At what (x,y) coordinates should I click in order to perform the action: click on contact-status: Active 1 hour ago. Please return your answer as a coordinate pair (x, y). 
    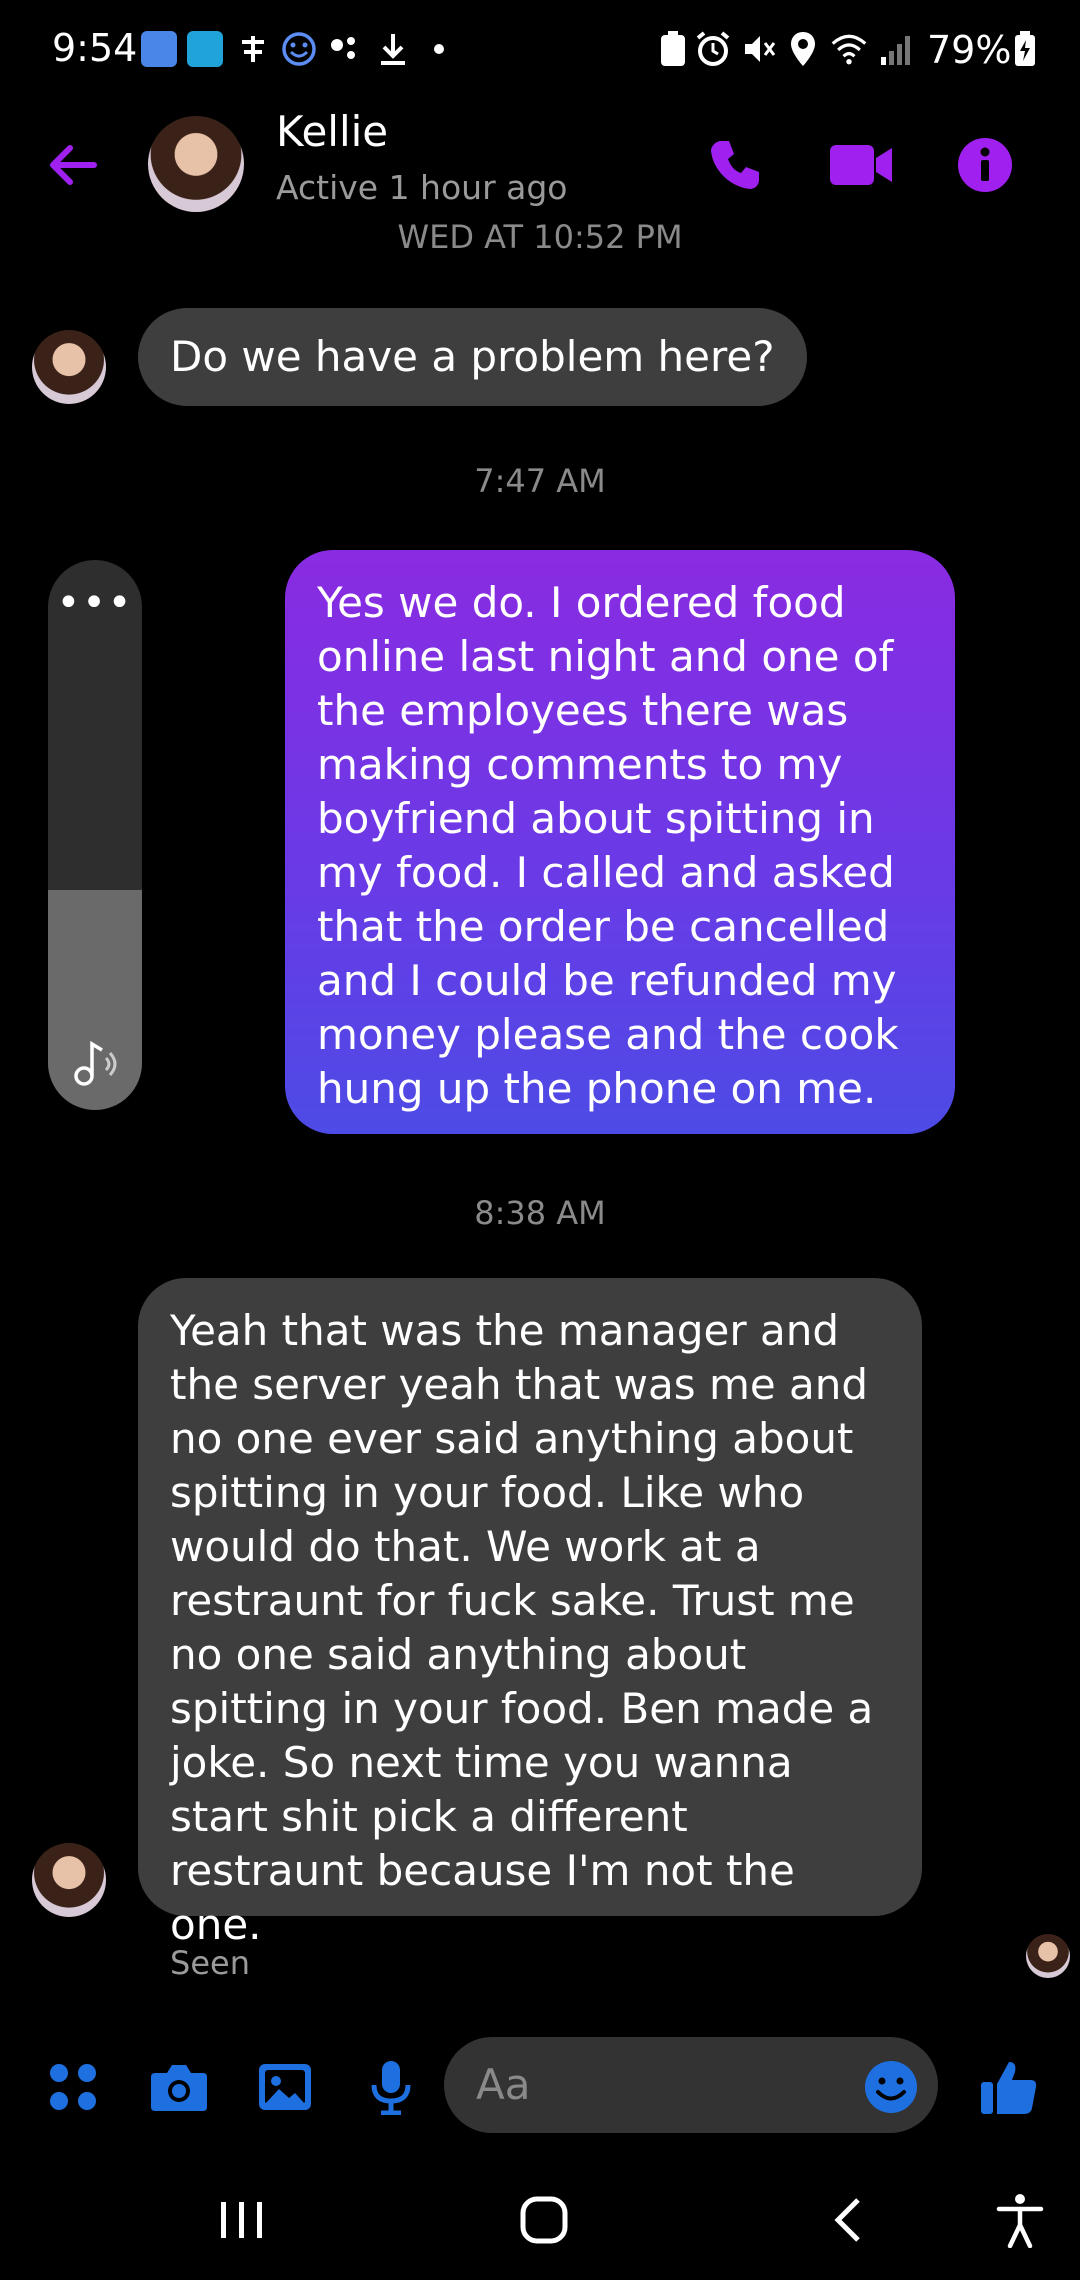
    Looking at the image, I should click on (422, 187).